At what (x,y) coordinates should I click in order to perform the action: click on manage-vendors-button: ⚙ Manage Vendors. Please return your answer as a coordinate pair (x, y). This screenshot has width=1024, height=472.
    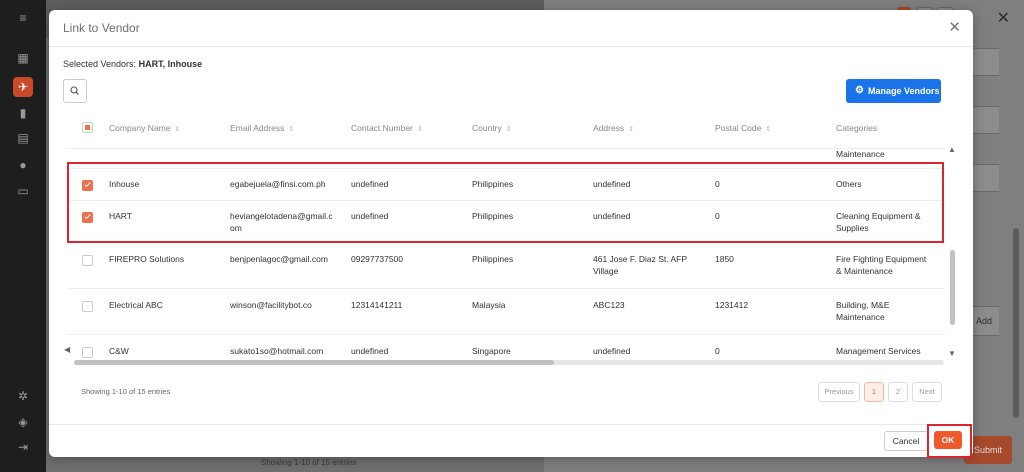
    Looking at the image, I should click on (893, 91).